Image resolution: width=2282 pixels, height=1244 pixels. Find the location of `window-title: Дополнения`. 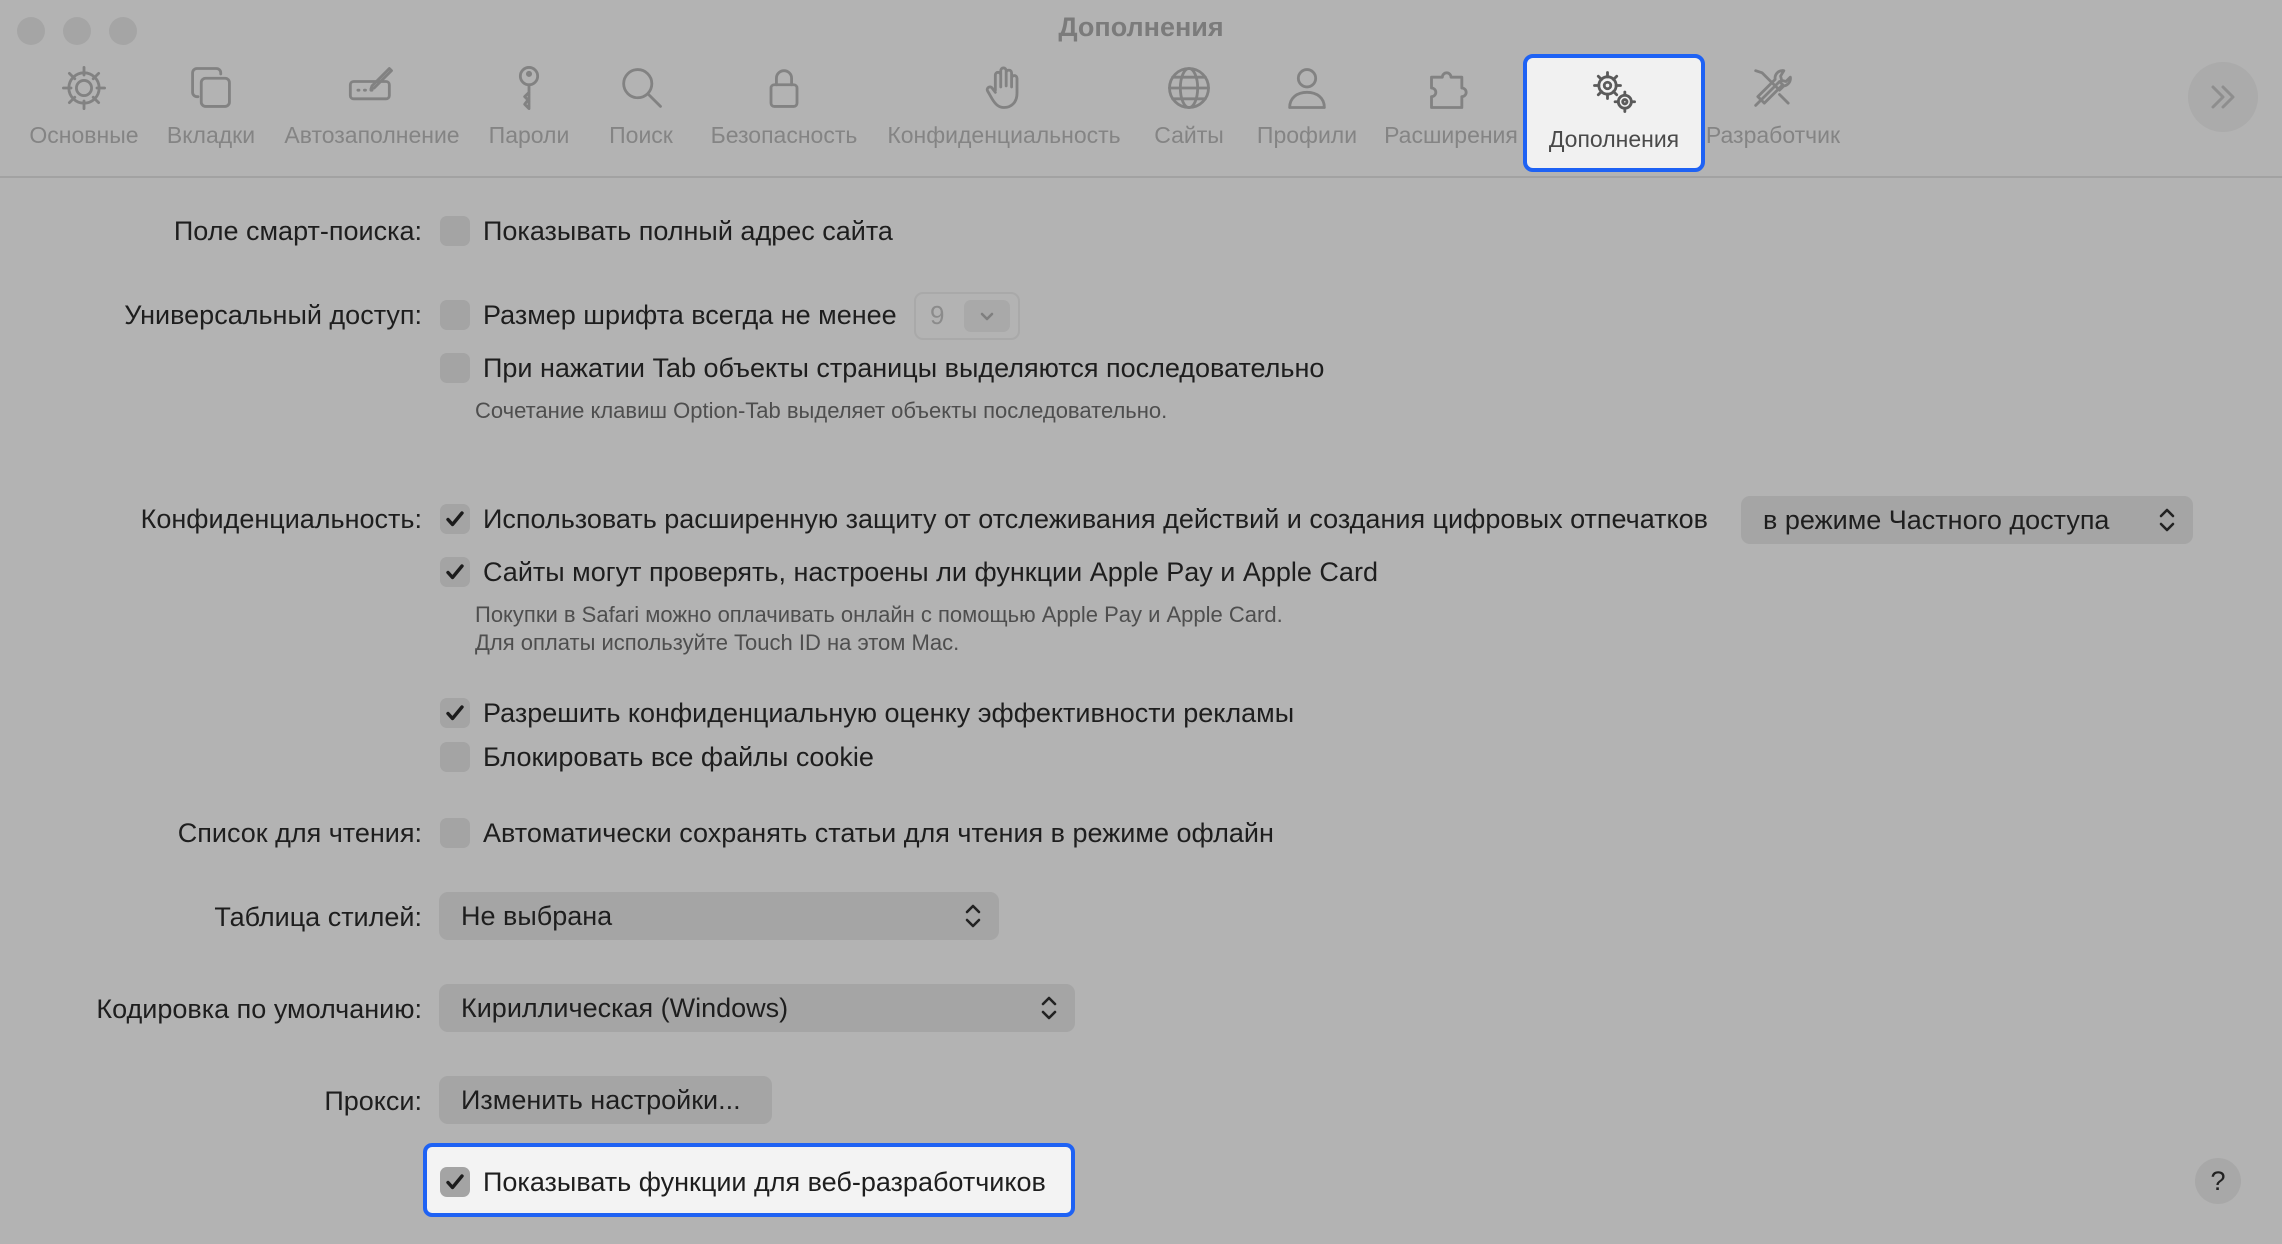

window-title: Дополнения is located at coordinates (1141, 27).